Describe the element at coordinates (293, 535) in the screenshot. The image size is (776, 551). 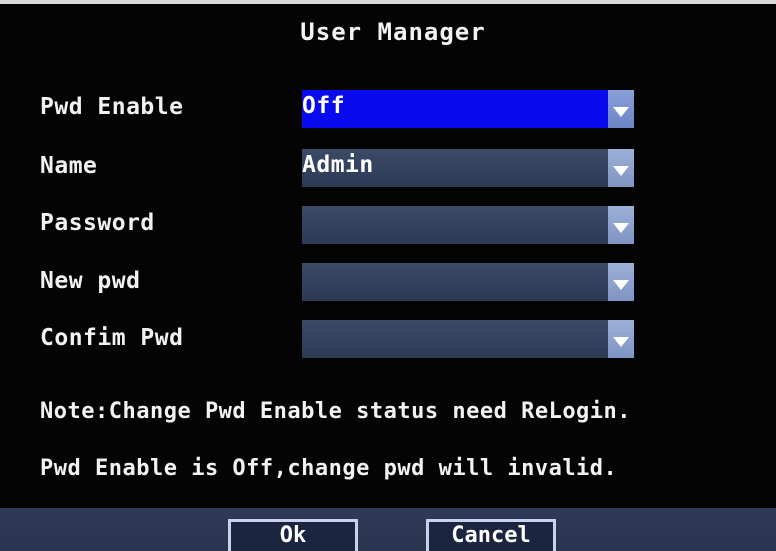
I see `ok-button: Ok` at that location.